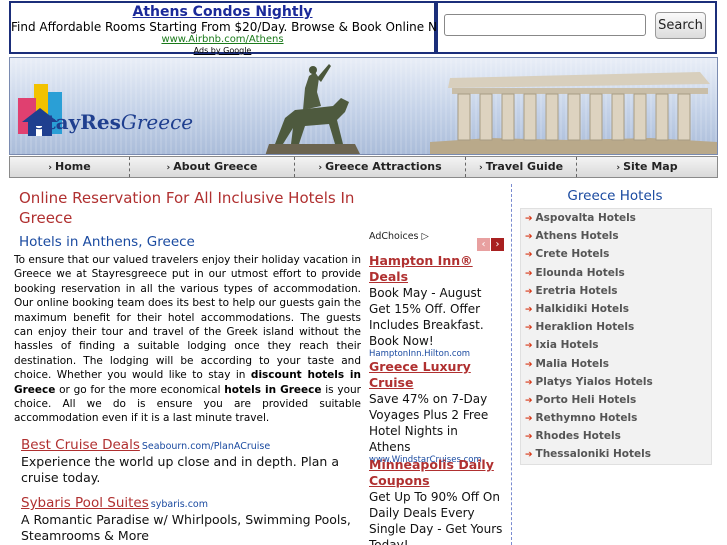 Image resolution: width=727 pixels, height=545 pixels. I want to click on text-ad-url-link: sybaris.com, so click(179, 504).